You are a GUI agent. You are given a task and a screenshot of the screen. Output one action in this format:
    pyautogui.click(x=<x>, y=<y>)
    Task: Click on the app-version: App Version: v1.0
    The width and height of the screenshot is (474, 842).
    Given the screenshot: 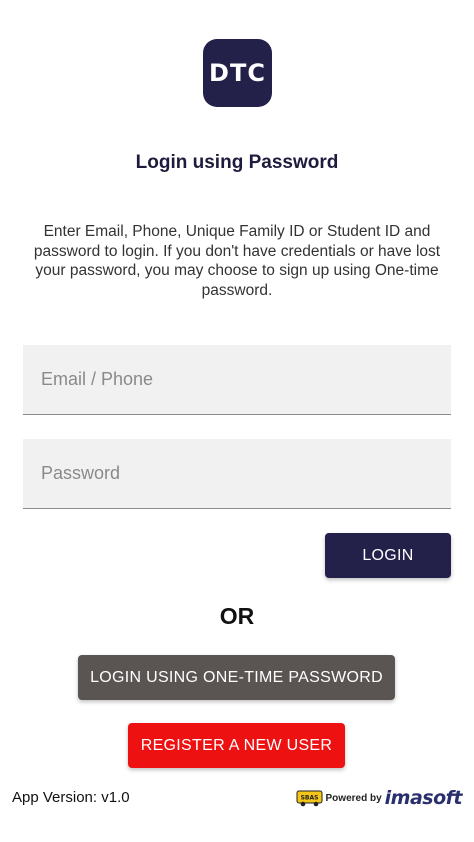 What is the action you would take?
    pyautogui.click(x=71, y=797)
    